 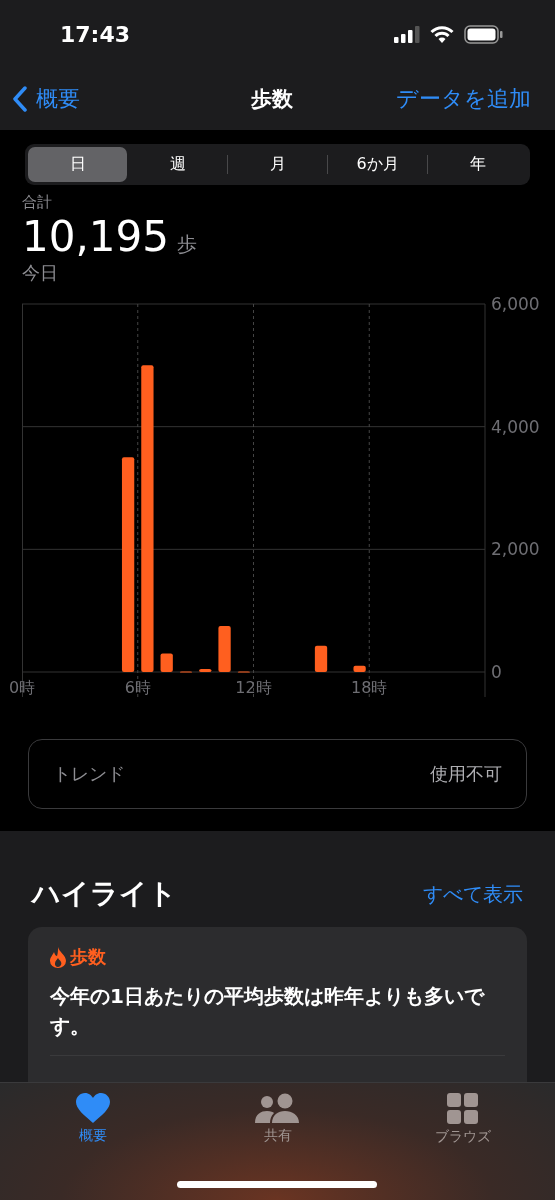 What do you see at coordinates (515, 426) in the screenshot?
I see `axis-label: 4,000` at bounding box center [515, 426].